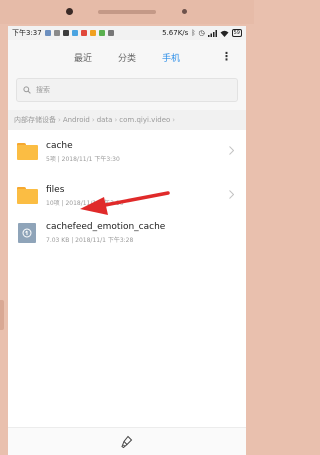  I want to click on bluetooth-icon: ᛒ, so click(193, 33).